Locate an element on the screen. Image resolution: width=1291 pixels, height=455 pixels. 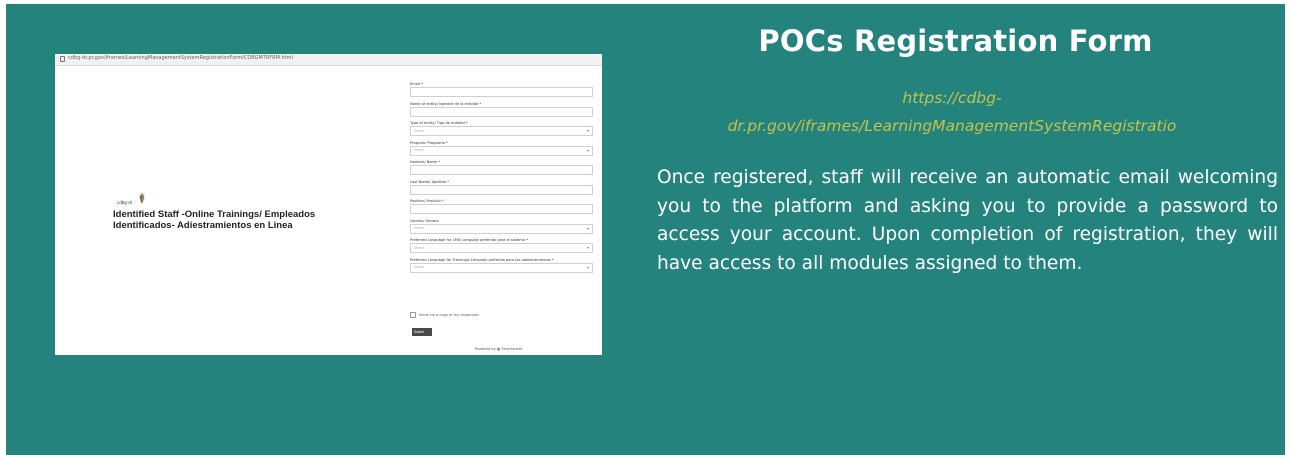
slide-title: POCs Registration Form is located at coordinates (955, 41).